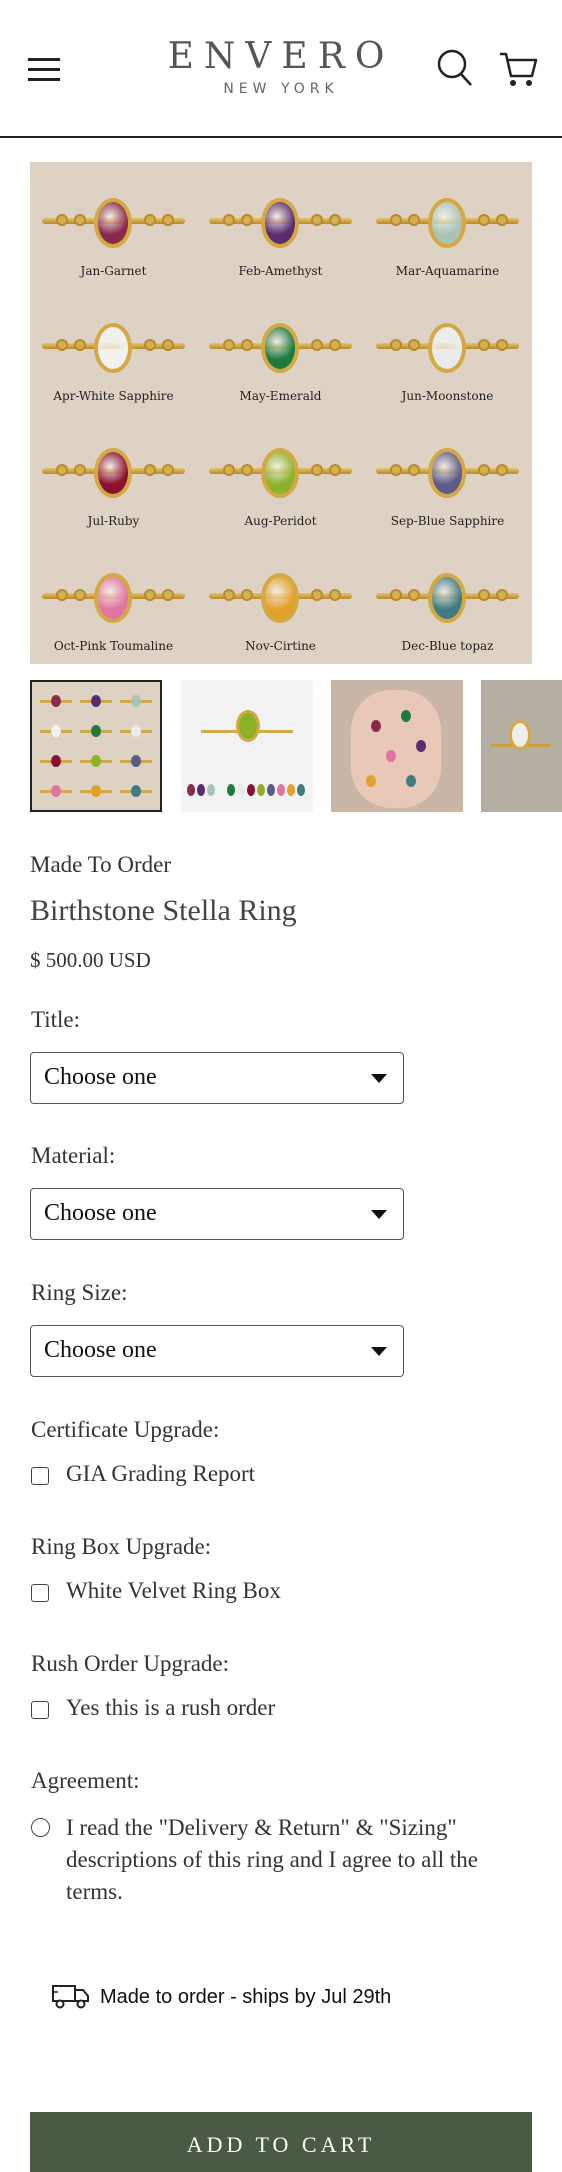 Image resolution: width=562 pixels, height=2172 pixels. What do you see at coordinates (280, 646) in the screenshot?
I see `birthstone-label: Nov-Cirtine` at bounding box center [280, 646].